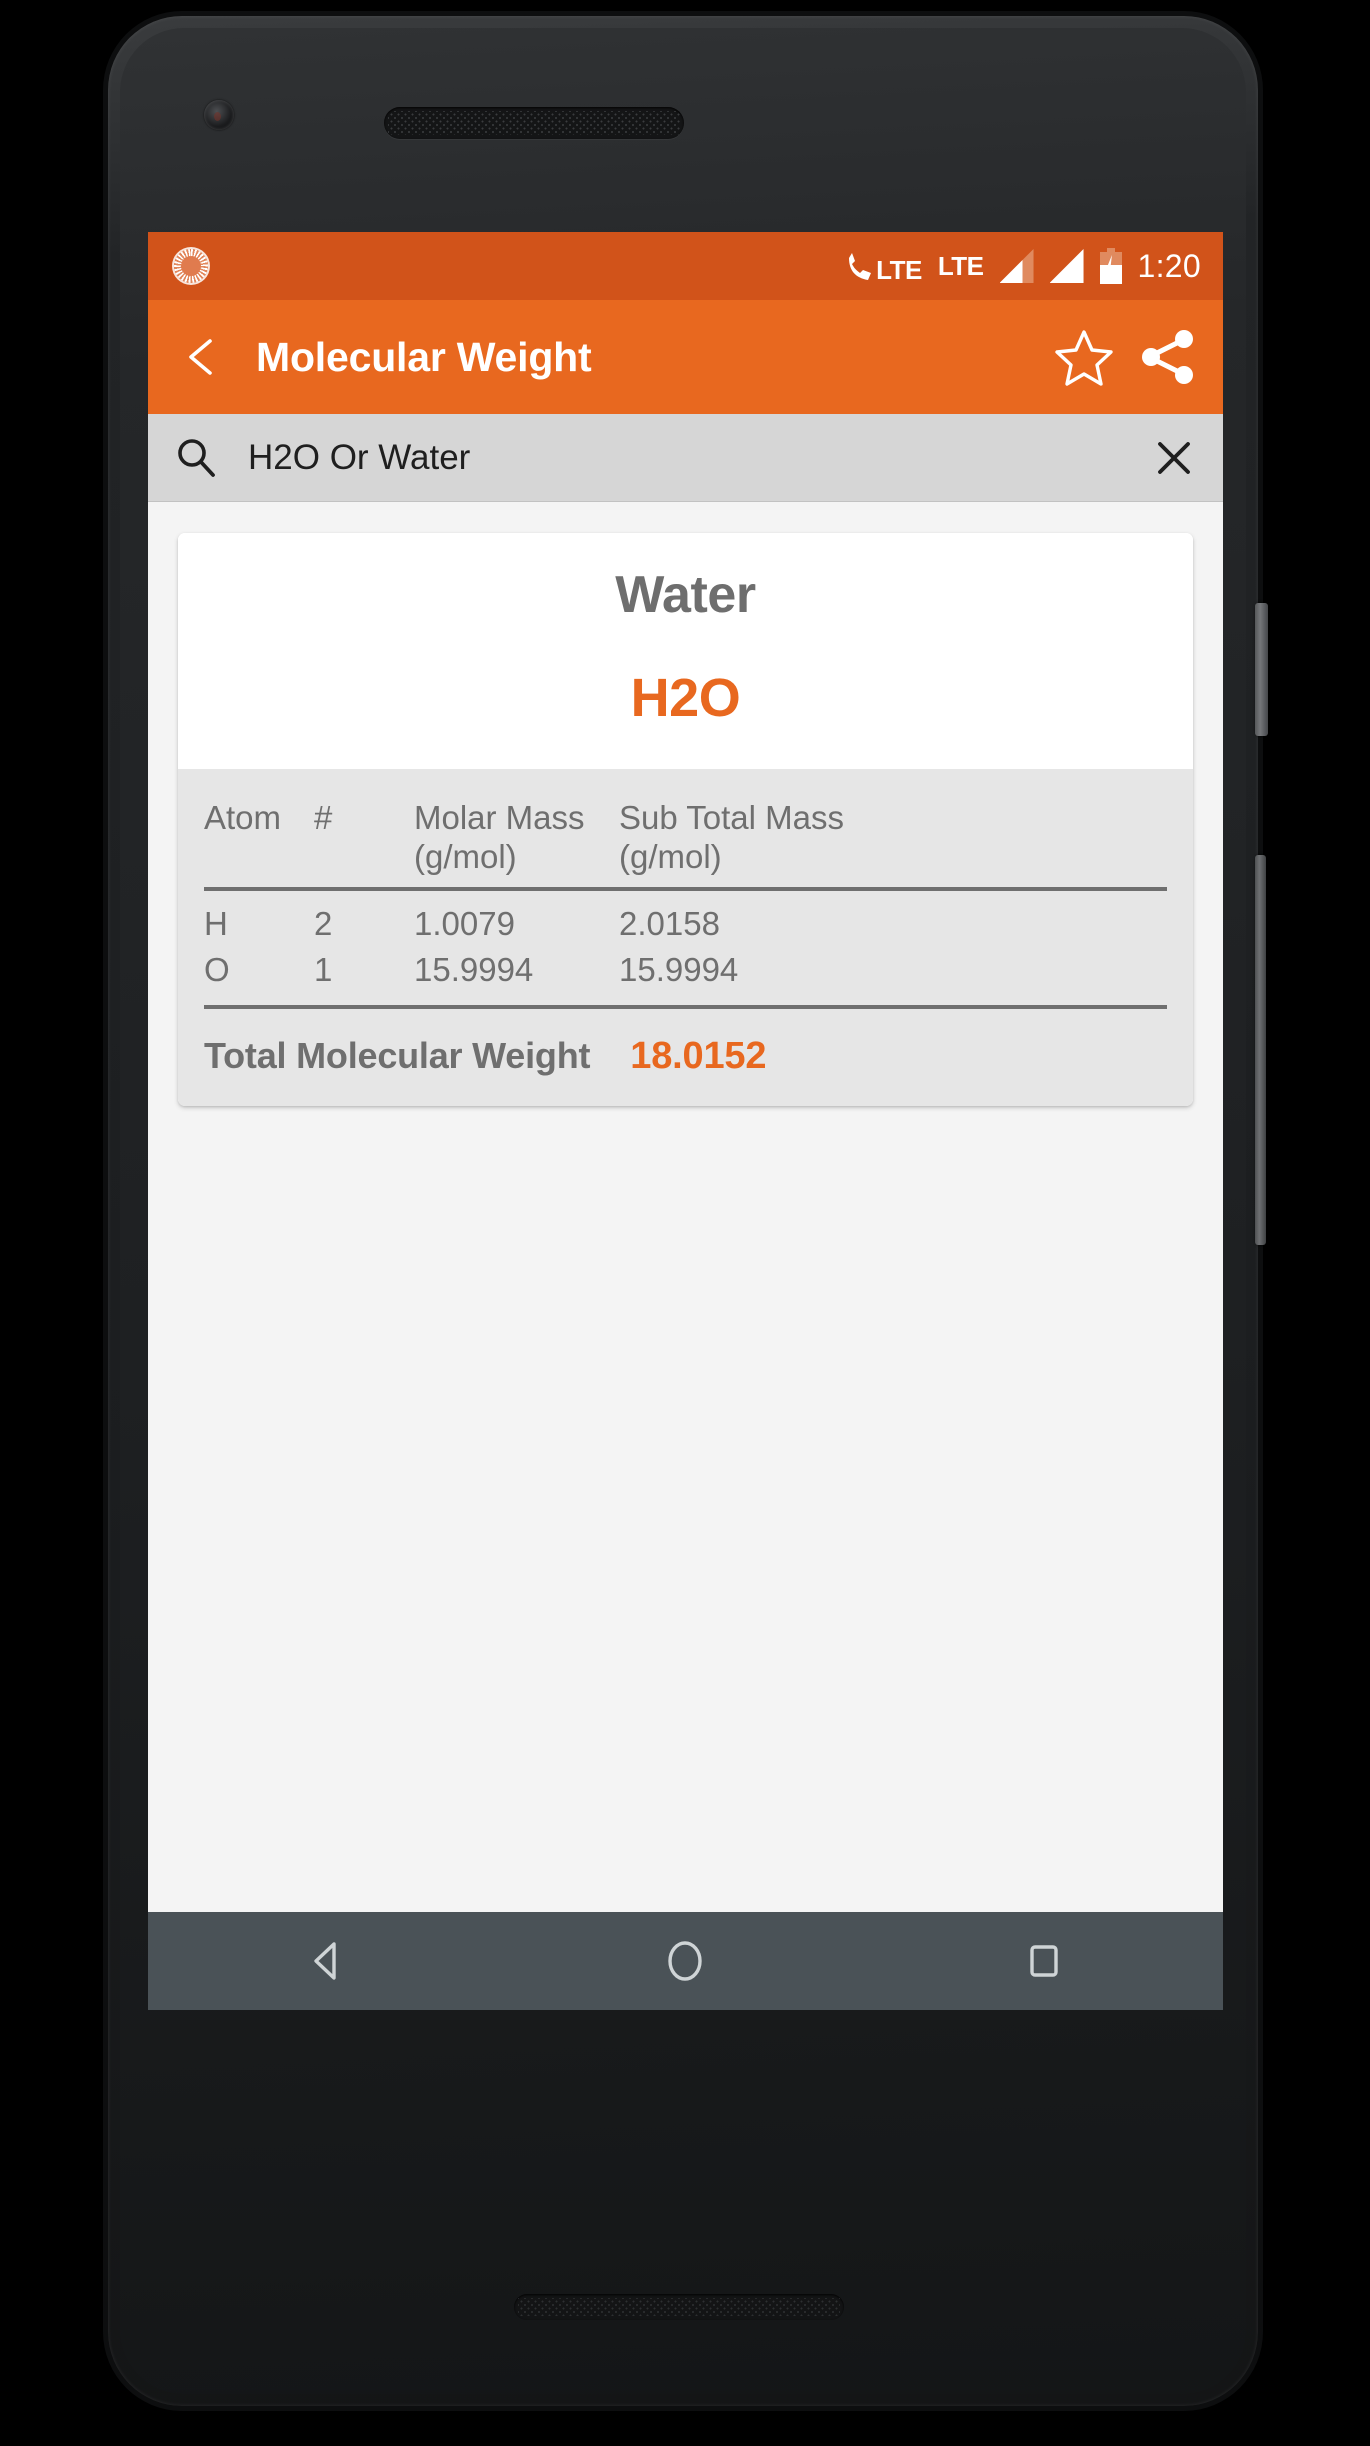  I want to click on table-row: O 1 15.9994 15.9994, so click(685, 976).